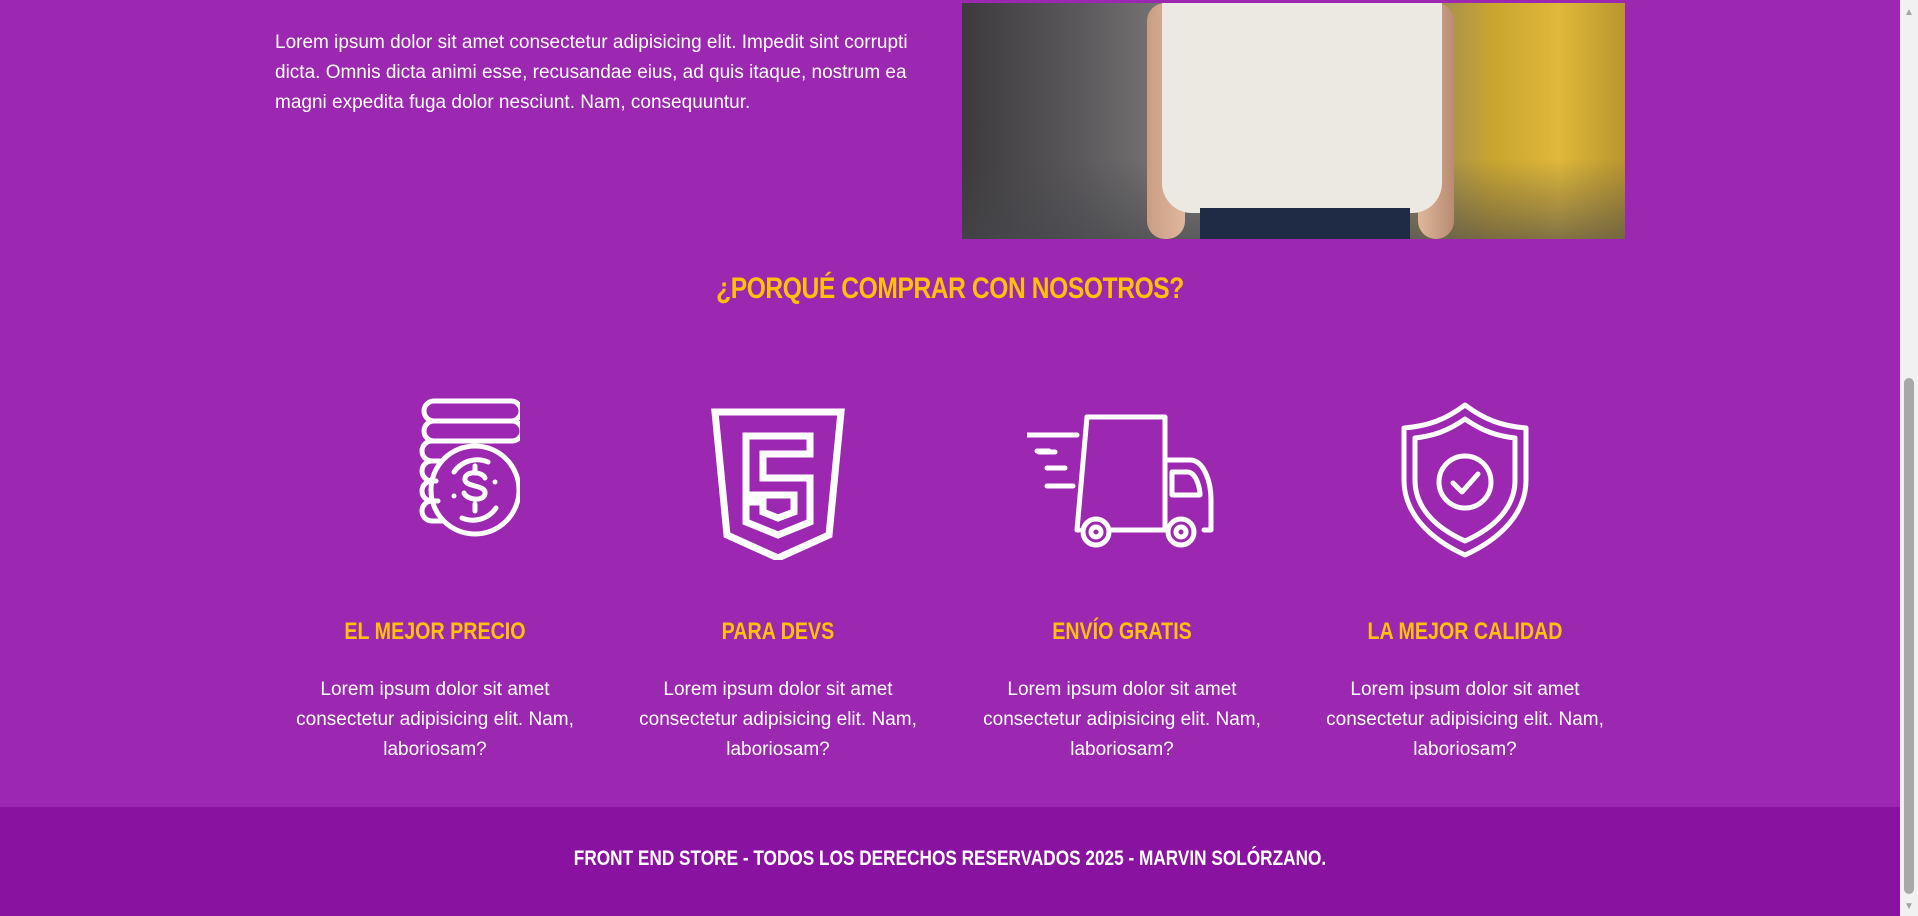 The width and height of the screenshot is (1918, 916). I want to click on coins-dollar-icon, so click(469, 467).